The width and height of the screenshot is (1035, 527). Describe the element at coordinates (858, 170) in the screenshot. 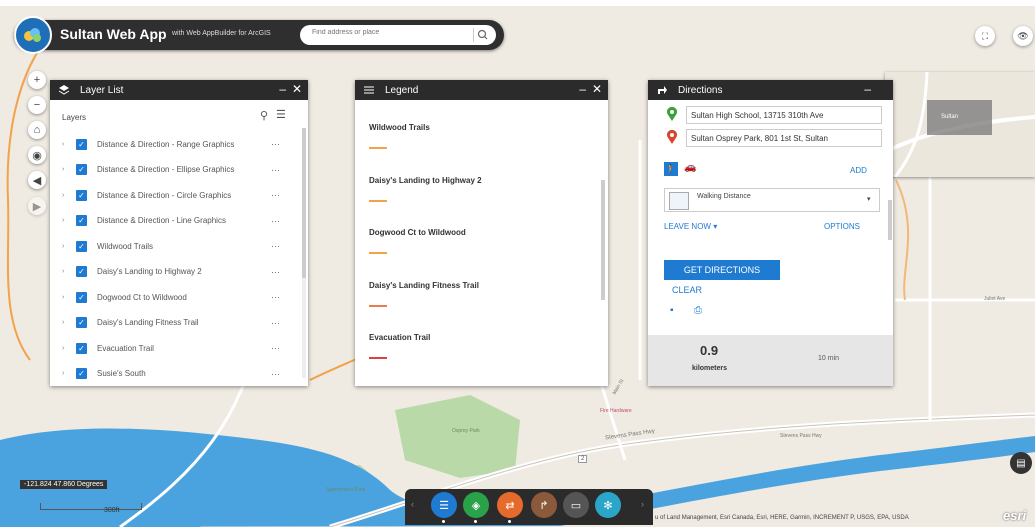

I see `add-stop-button: ADD` at that location.